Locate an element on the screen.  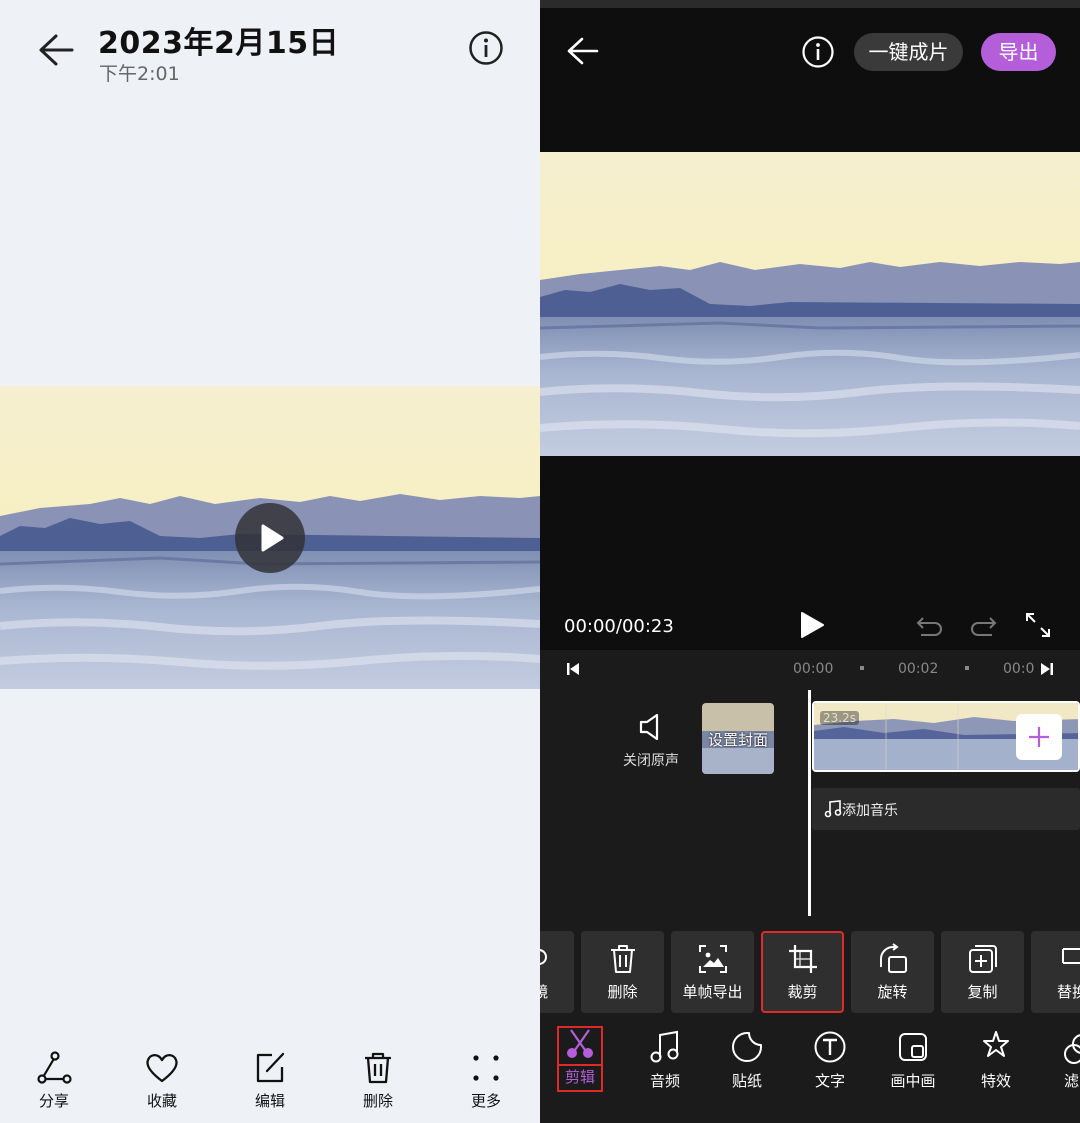
effects-icon is located at coordinates (996, 1044).